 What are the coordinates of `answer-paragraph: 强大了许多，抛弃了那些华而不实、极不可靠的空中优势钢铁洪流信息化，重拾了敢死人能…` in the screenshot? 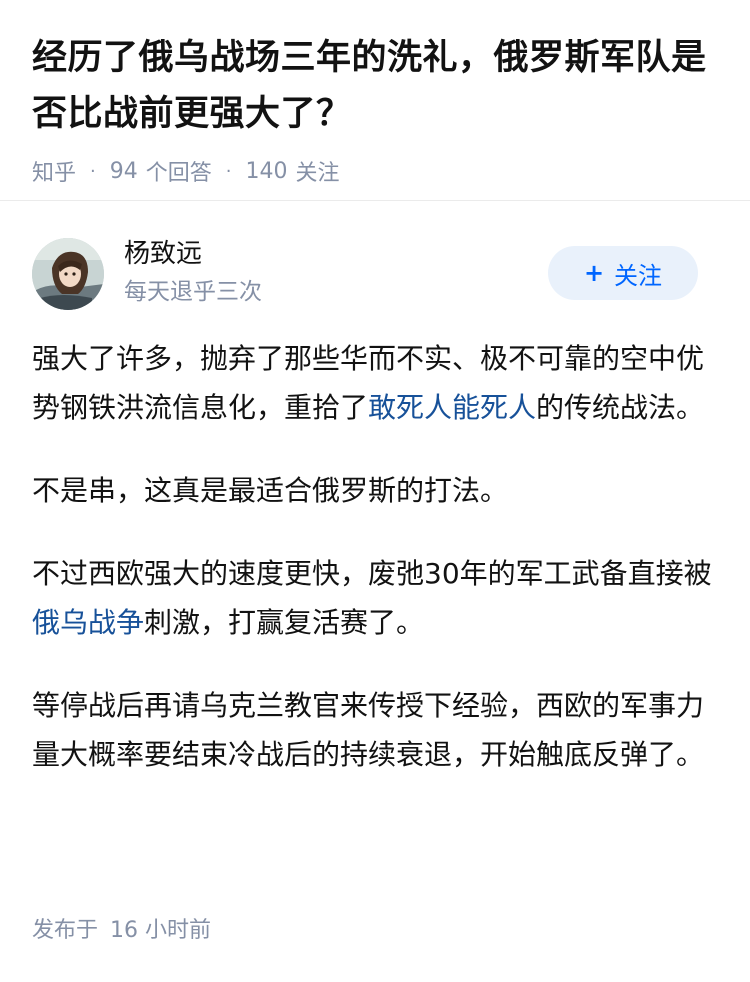 It's located at (372, 383).